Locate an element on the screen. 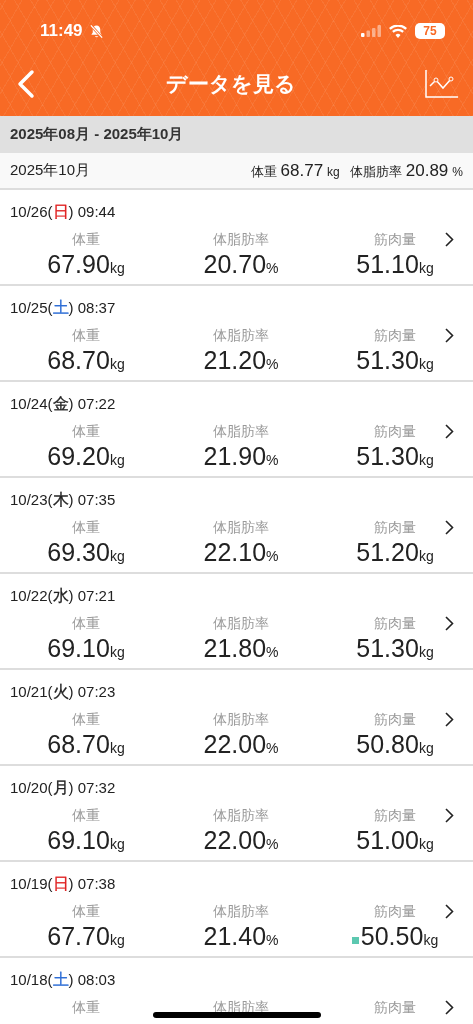  record-row: 10/22(水) 07:21 体重 69.10kg 体脂肪率 21.80% 筋肉量 51.30kg is located at coordinates (236, 622).